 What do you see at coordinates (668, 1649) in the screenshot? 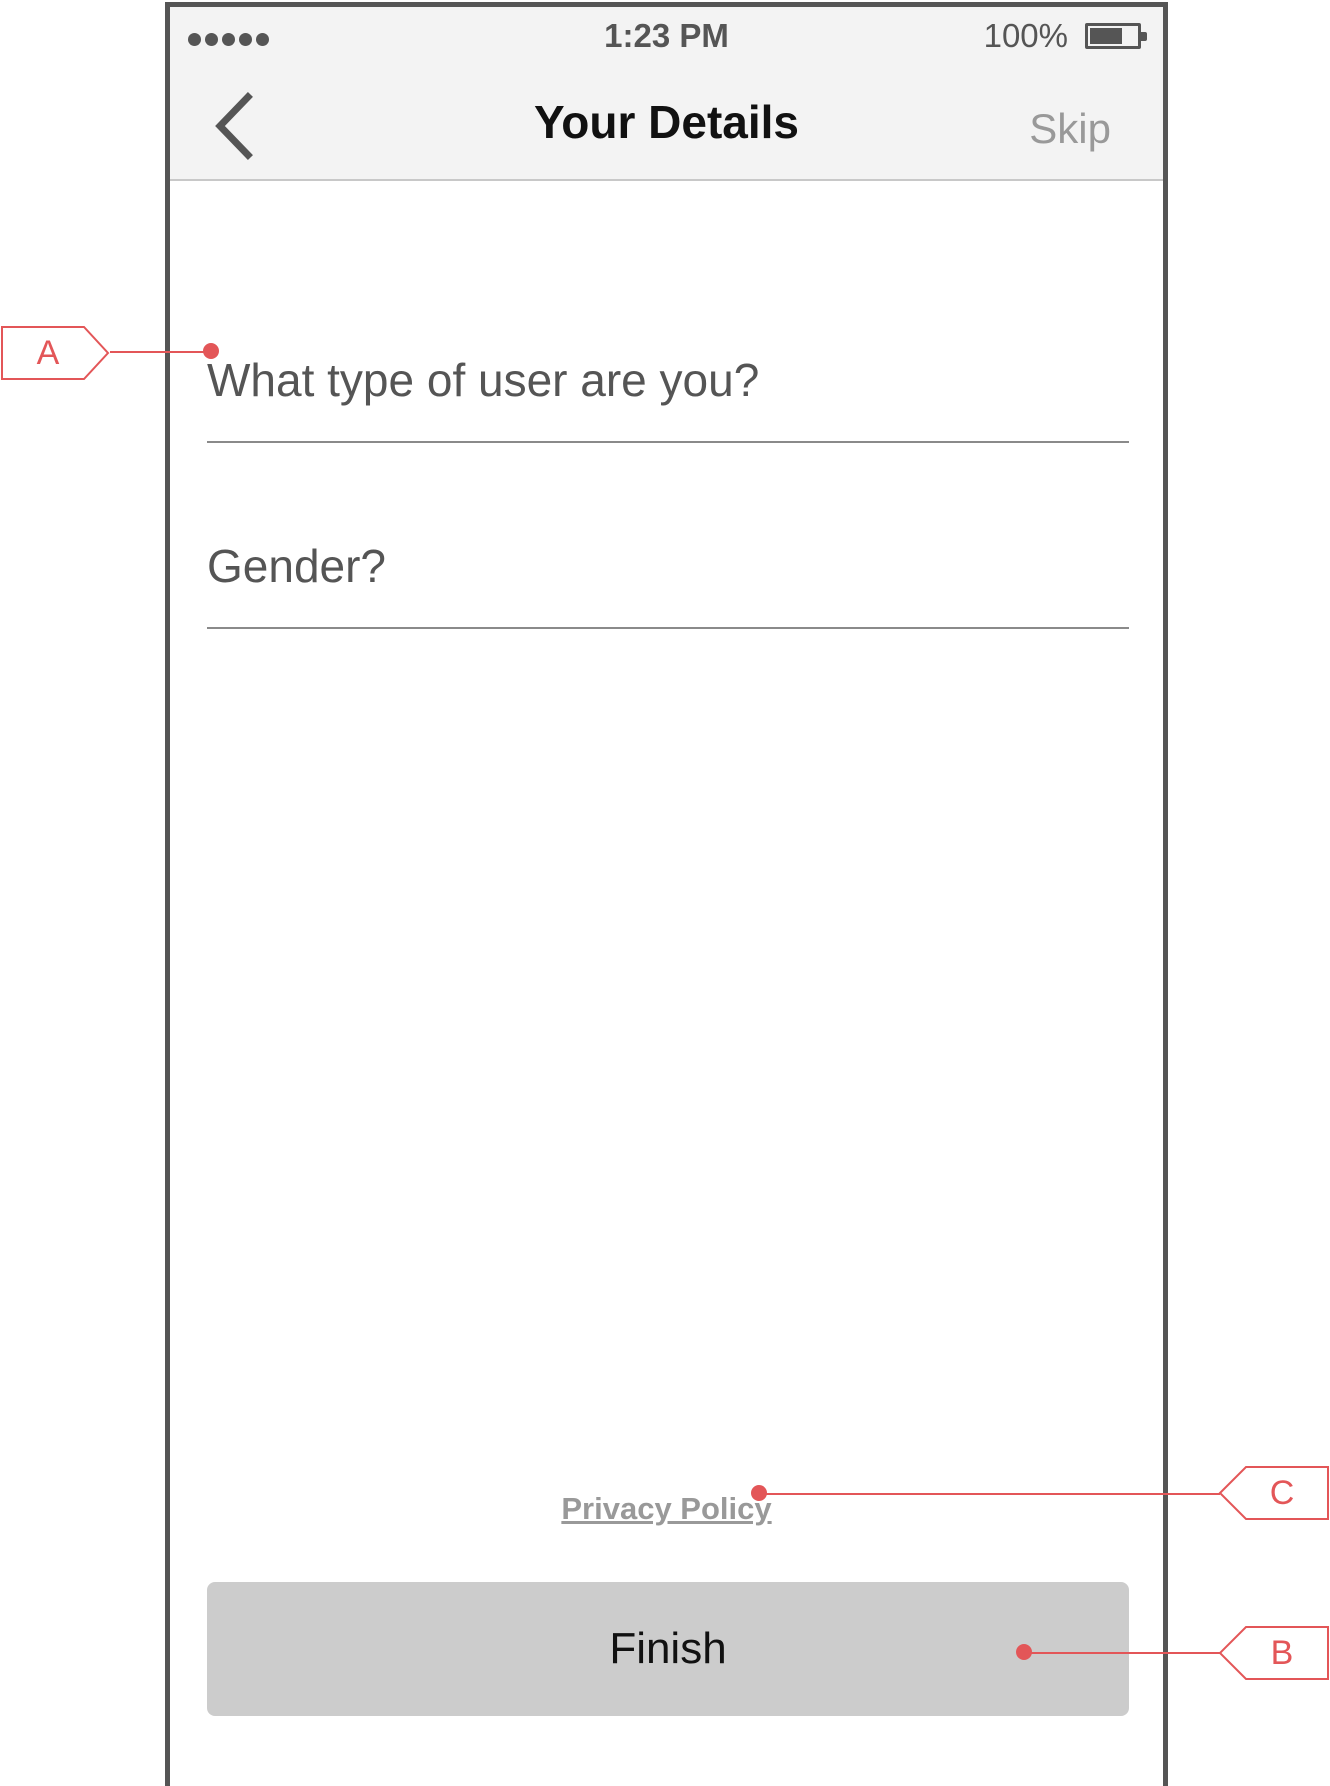
I see `finish-button: Finish` at bounding box center [668, 1649].